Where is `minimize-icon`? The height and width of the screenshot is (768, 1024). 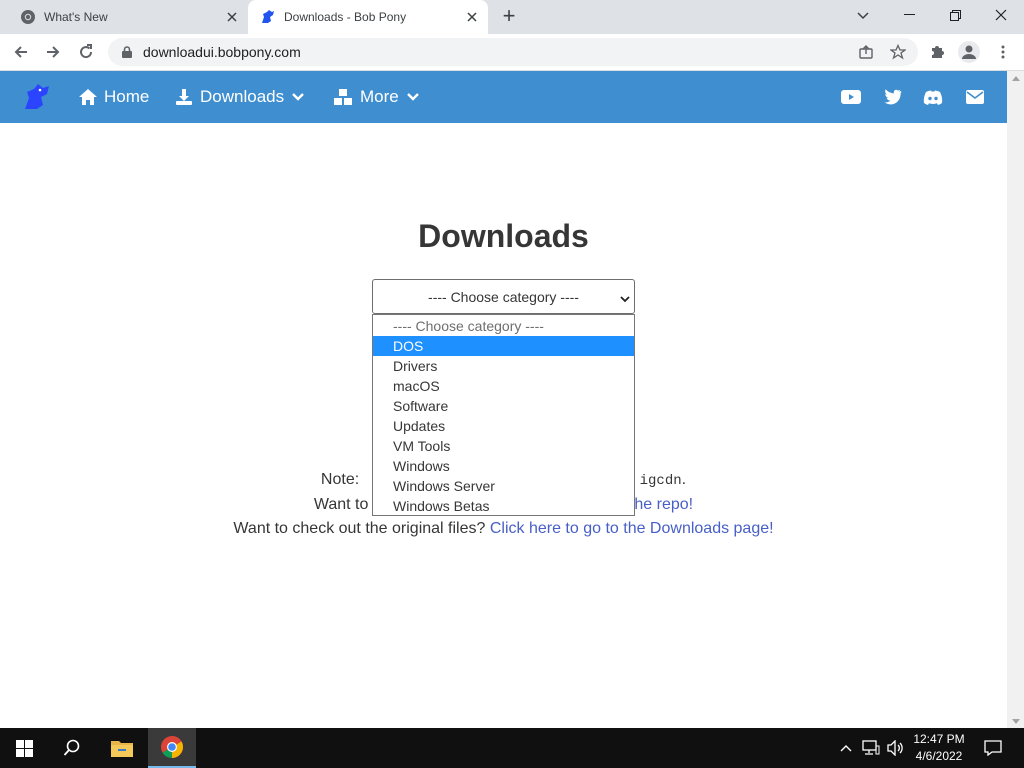
minimize-icon is located at coordinates (909, 15).